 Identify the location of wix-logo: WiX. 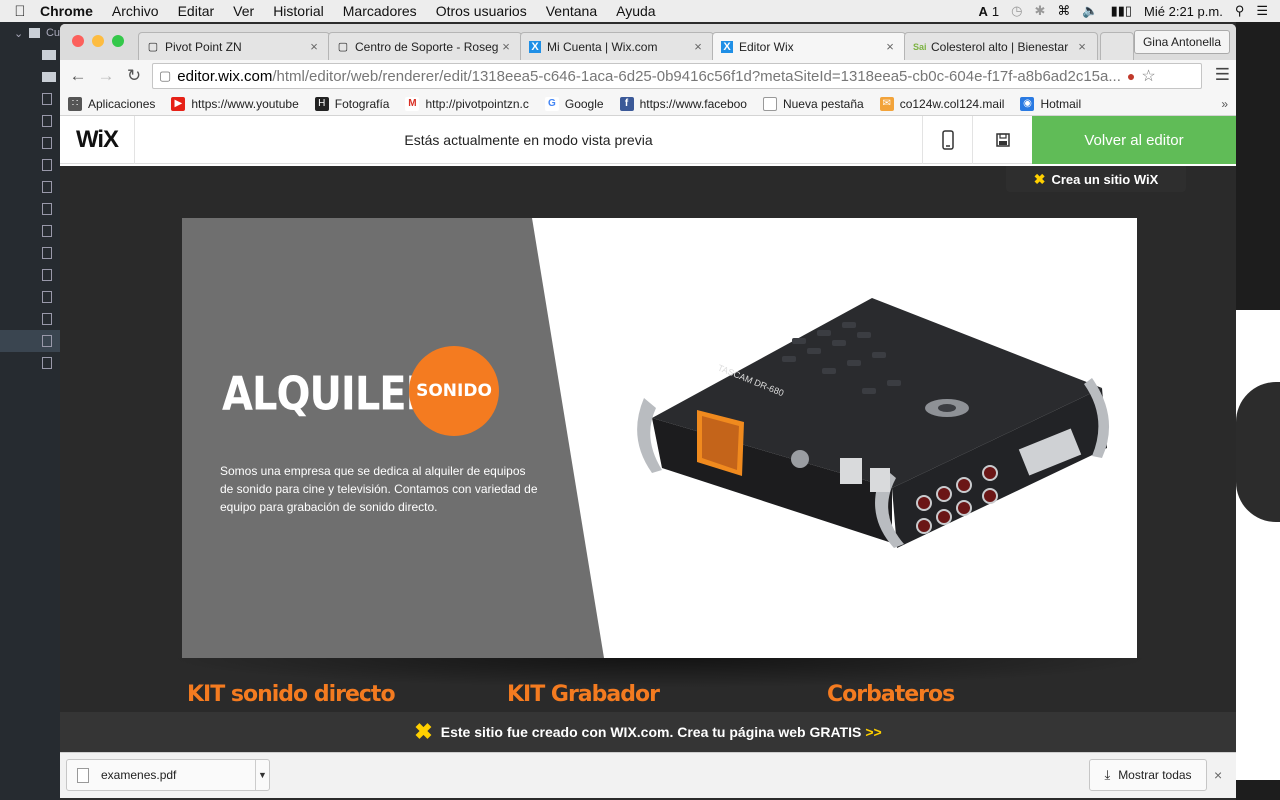
(97, 139).